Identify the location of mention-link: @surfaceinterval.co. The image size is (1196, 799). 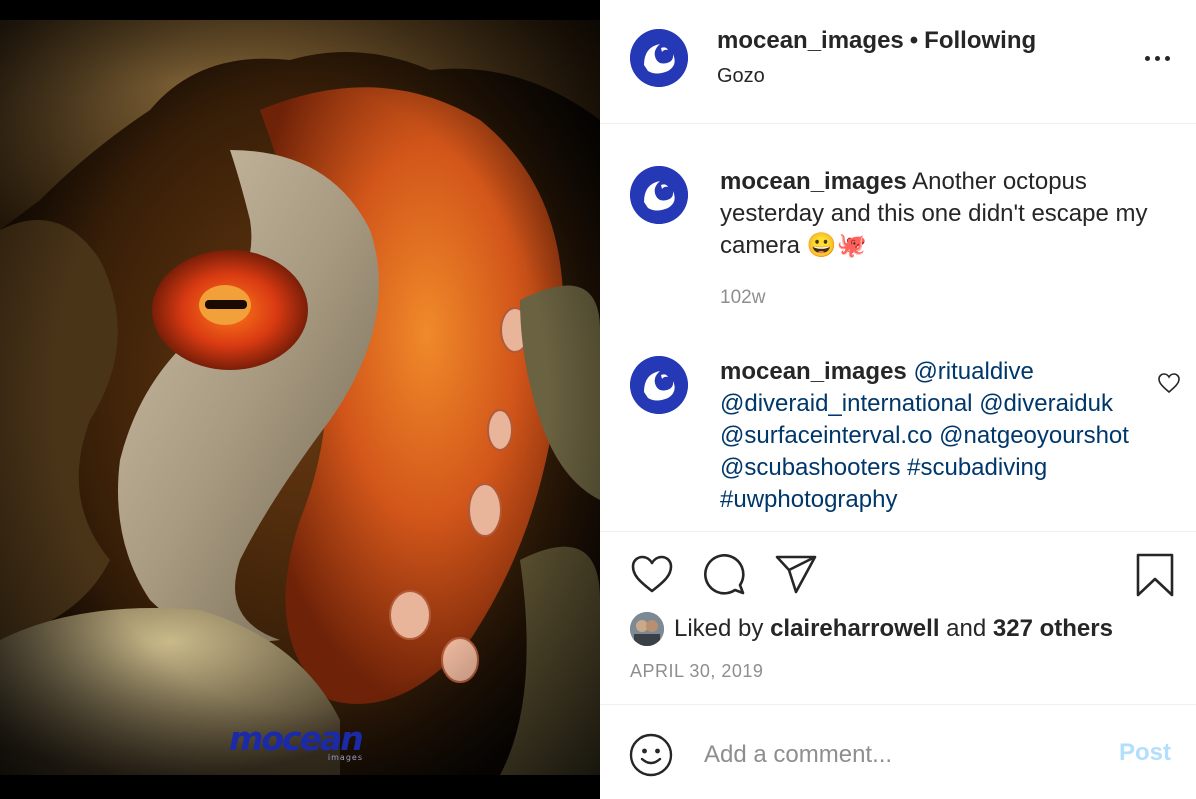
(826, 435).